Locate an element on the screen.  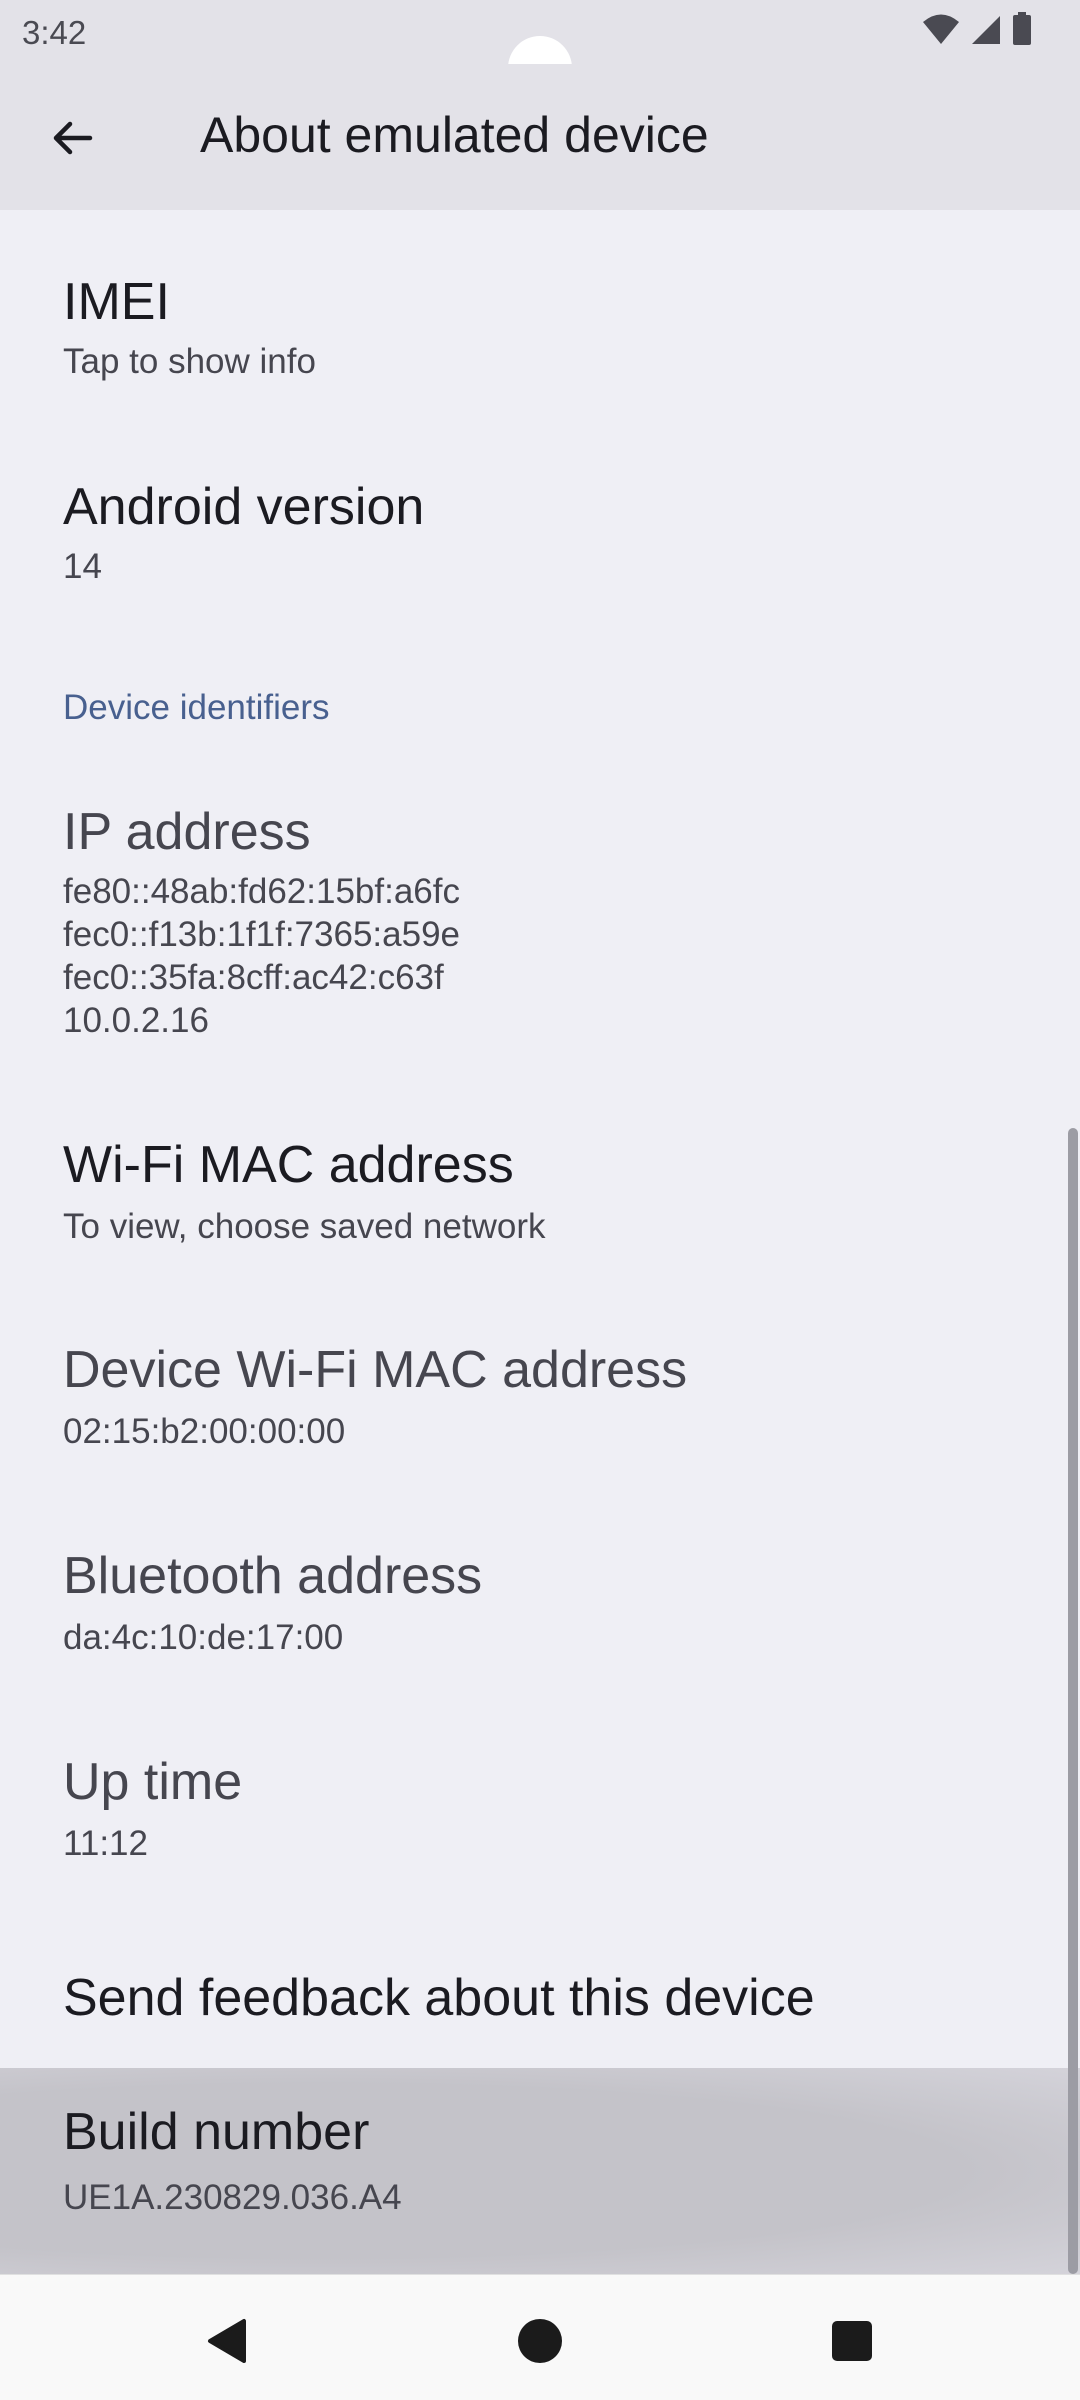
item-summary: da:4c:10:de:17:00 is located at coordinates (203, 1637).